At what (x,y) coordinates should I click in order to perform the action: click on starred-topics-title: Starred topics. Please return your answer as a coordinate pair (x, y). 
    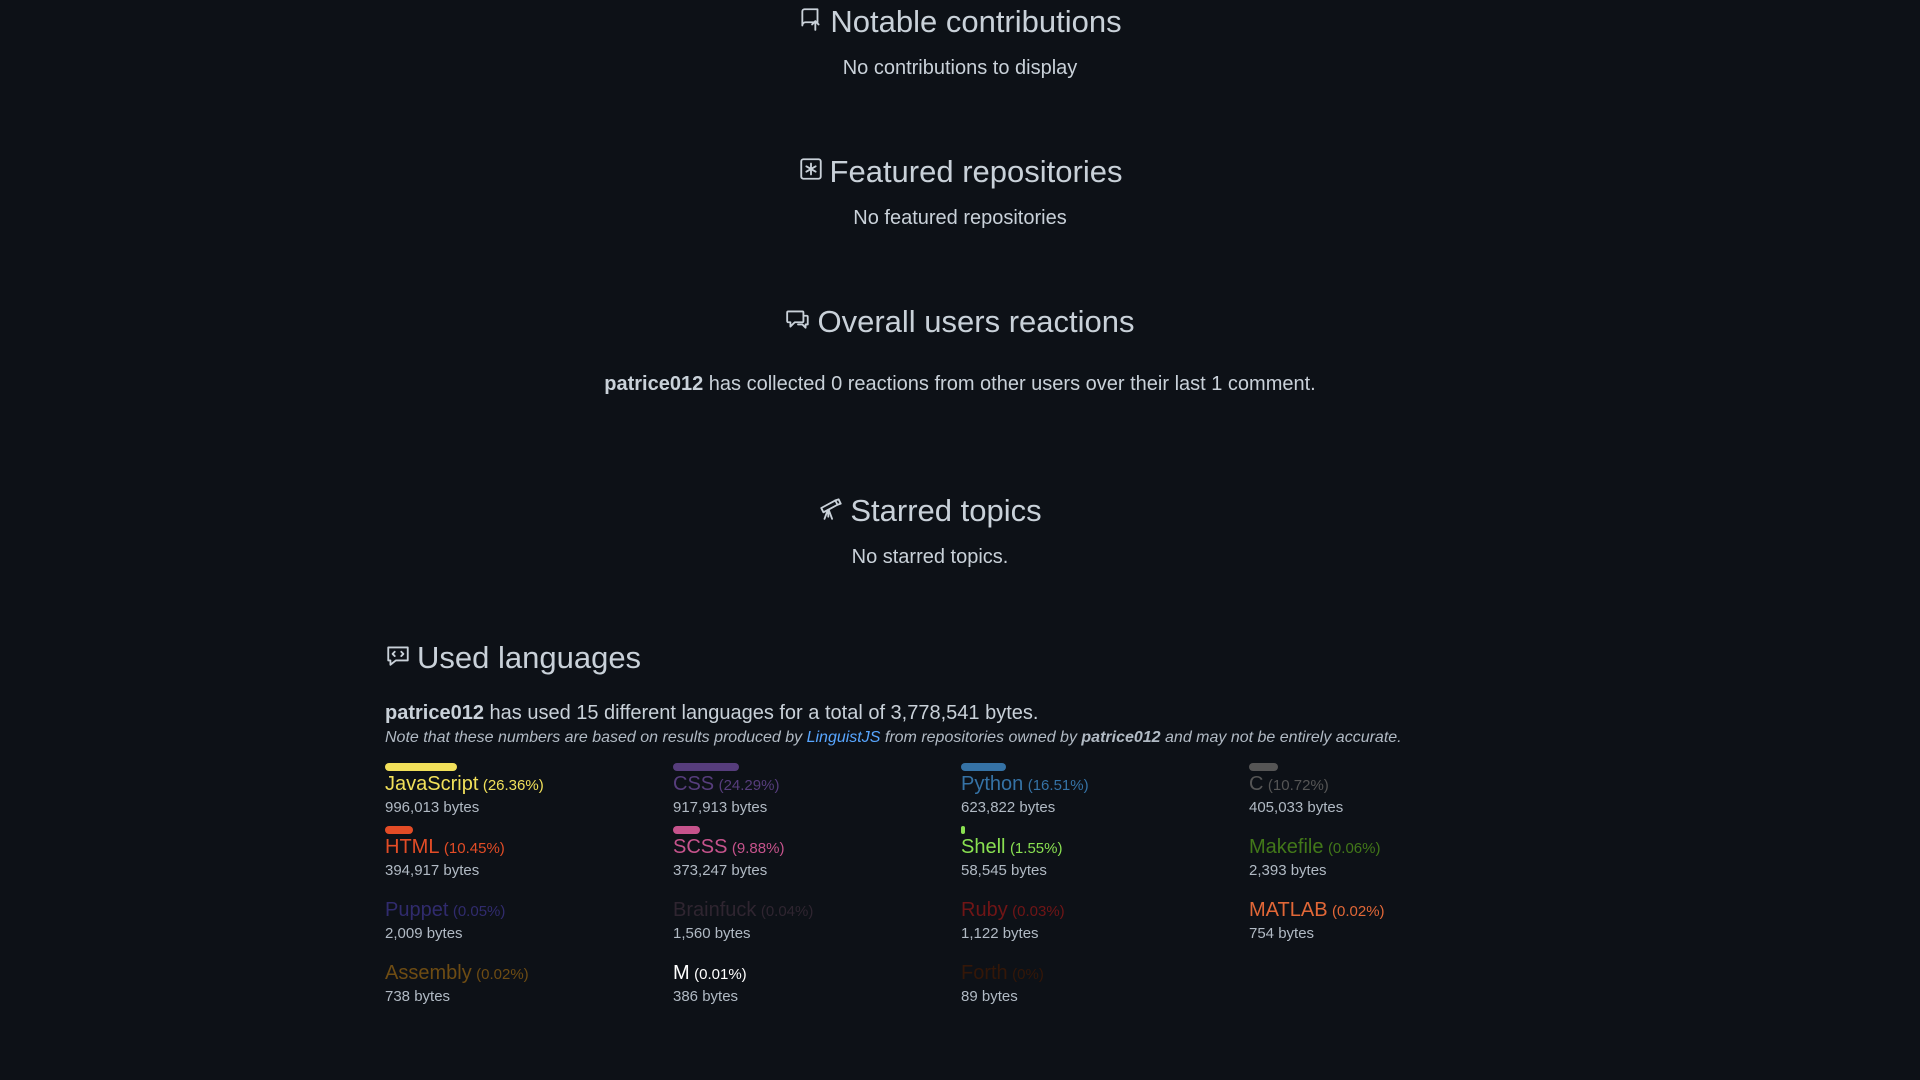
    Looking at the image, I should click on (946, 510).